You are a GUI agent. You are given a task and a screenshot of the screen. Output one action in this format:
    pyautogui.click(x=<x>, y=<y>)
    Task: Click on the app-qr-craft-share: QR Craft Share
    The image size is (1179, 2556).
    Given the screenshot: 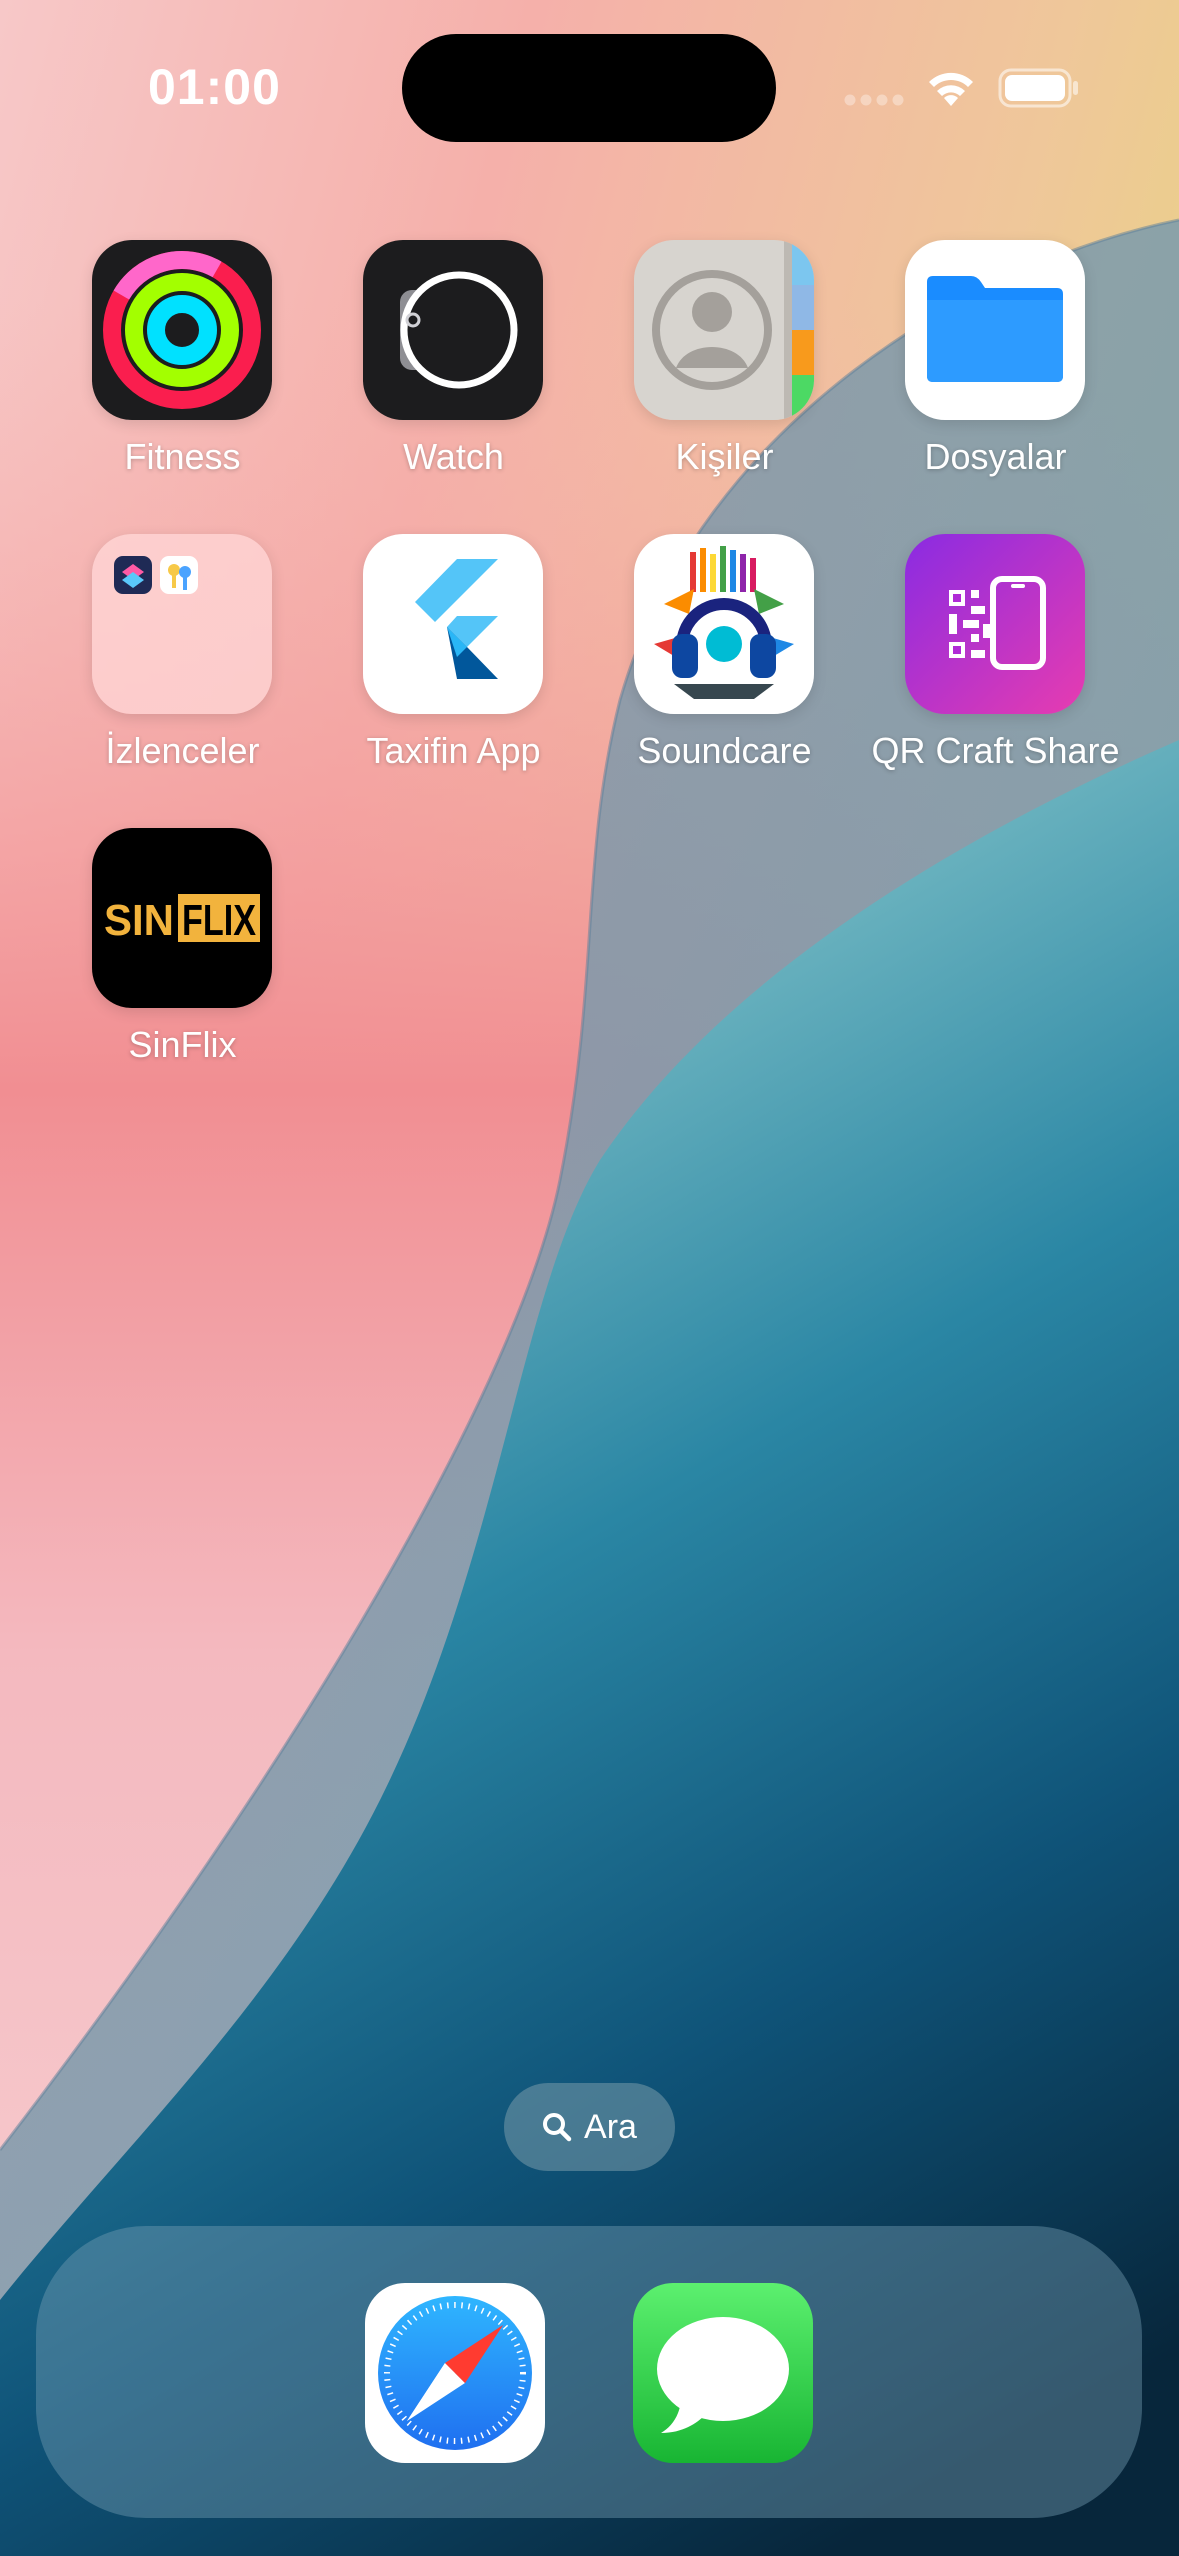 What is the action you would take?
    pyautogui.click(x=995, y=661)
    